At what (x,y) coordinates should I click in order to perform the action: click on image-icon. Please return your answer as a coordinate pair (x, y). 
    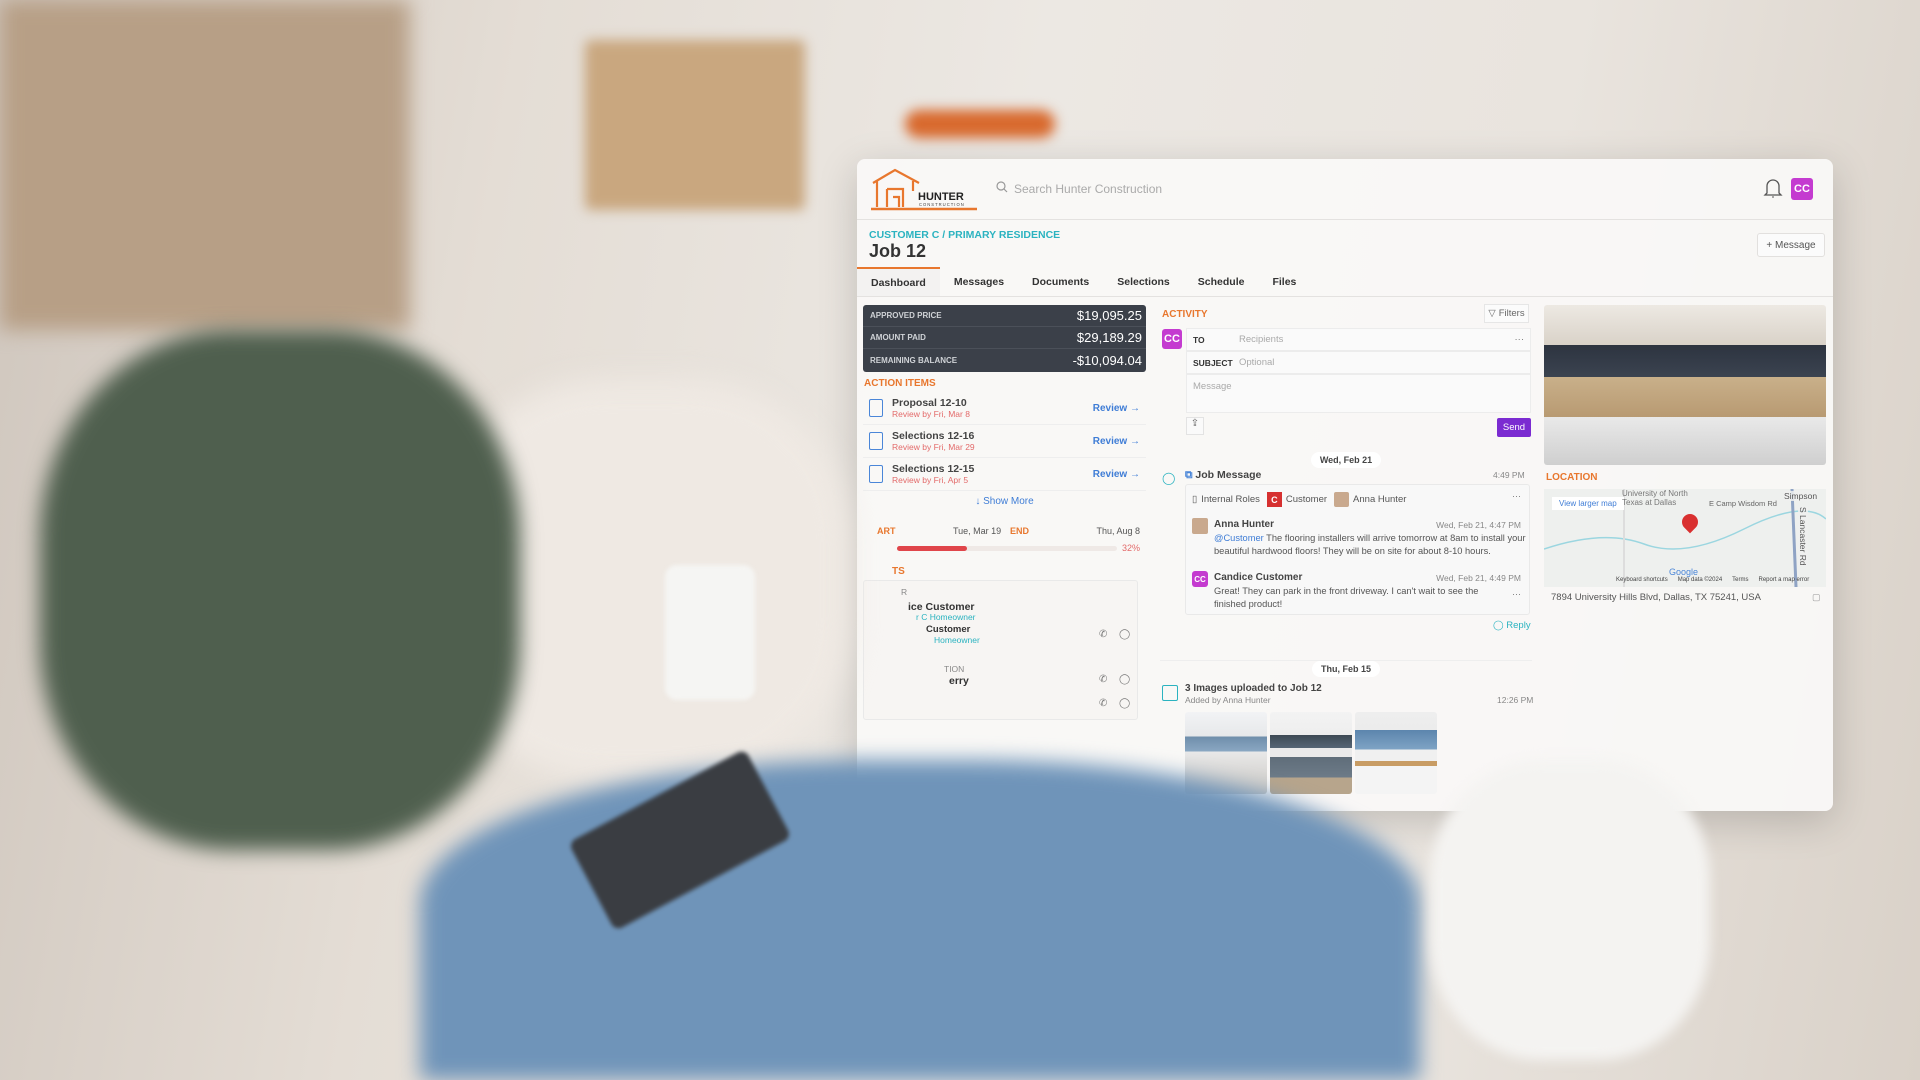
    Looking at the image, I should click on (1170, 693).